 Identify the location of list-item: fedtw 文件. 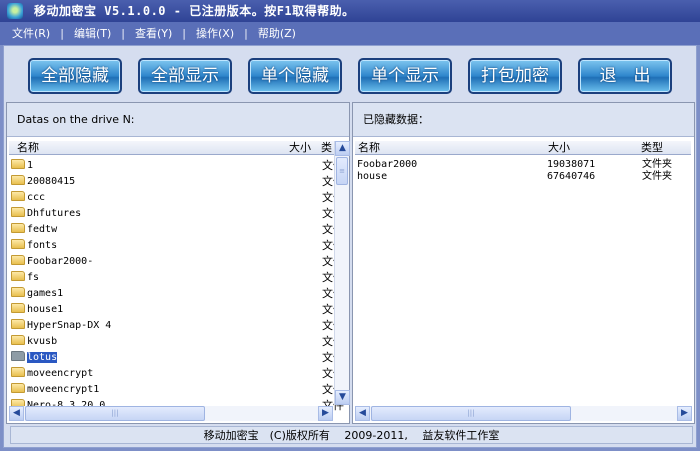
(177, 230).